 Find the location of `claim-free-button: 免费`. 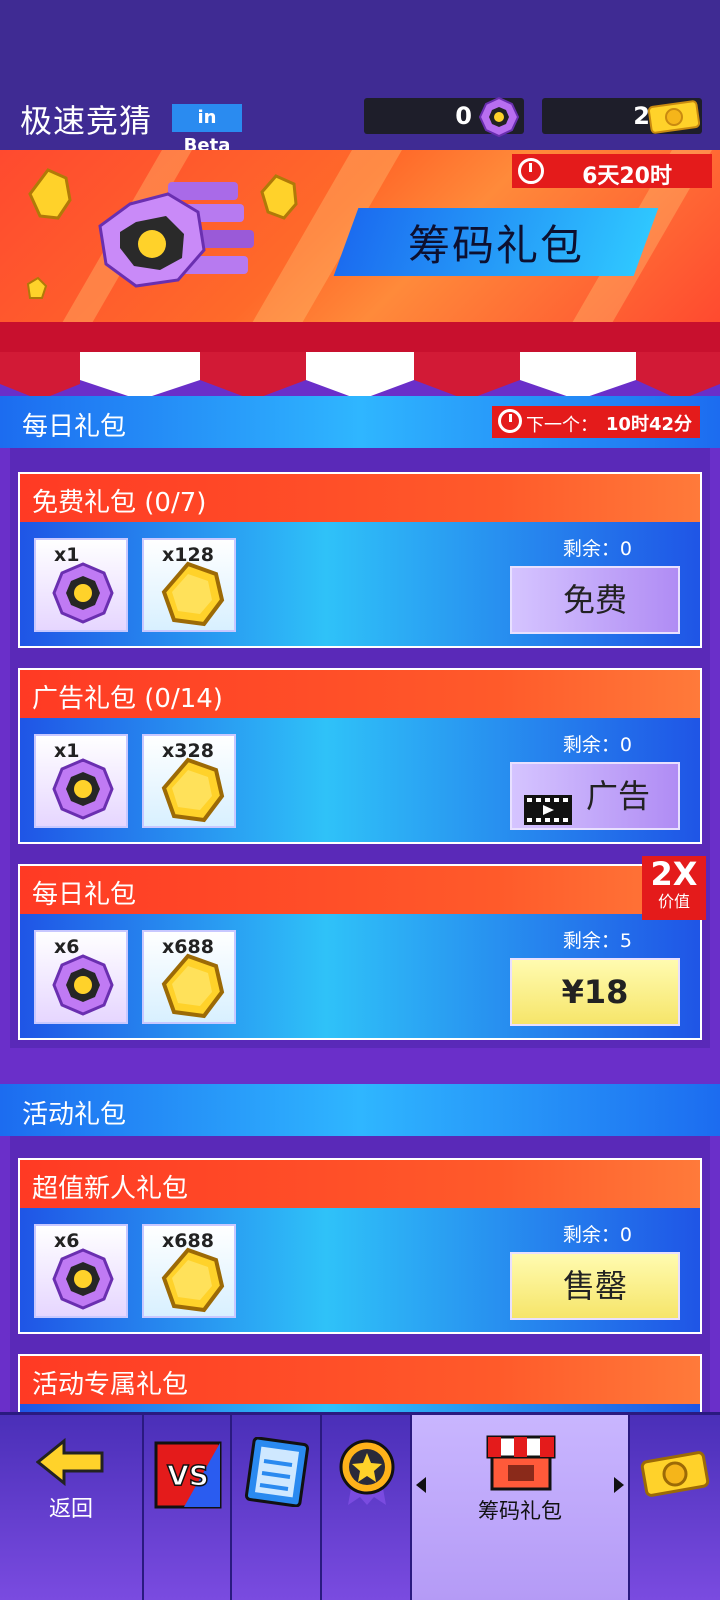

claim-free-button: 免费 is located at coordinates (595, 600).